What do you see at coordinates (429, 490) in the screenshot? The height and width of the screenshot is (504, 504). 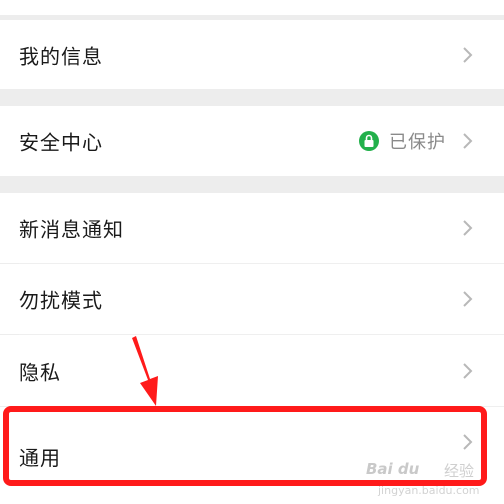 I see `watermark-url: jingyan.baidu.com` at bounding box center [429, 490].